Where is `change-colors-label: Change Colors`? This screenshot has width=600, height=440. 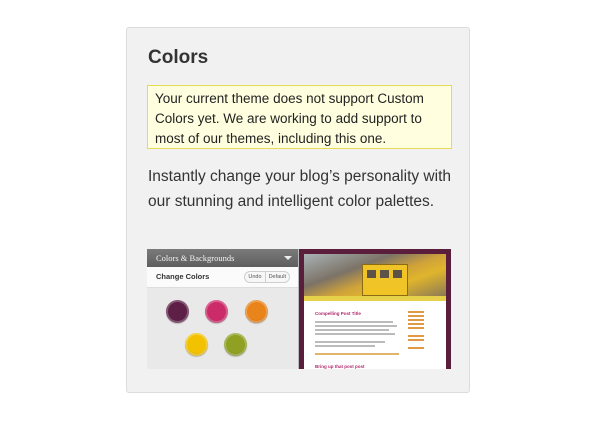 change-colors-label: Change Colors is located at coordinates (183, 276).